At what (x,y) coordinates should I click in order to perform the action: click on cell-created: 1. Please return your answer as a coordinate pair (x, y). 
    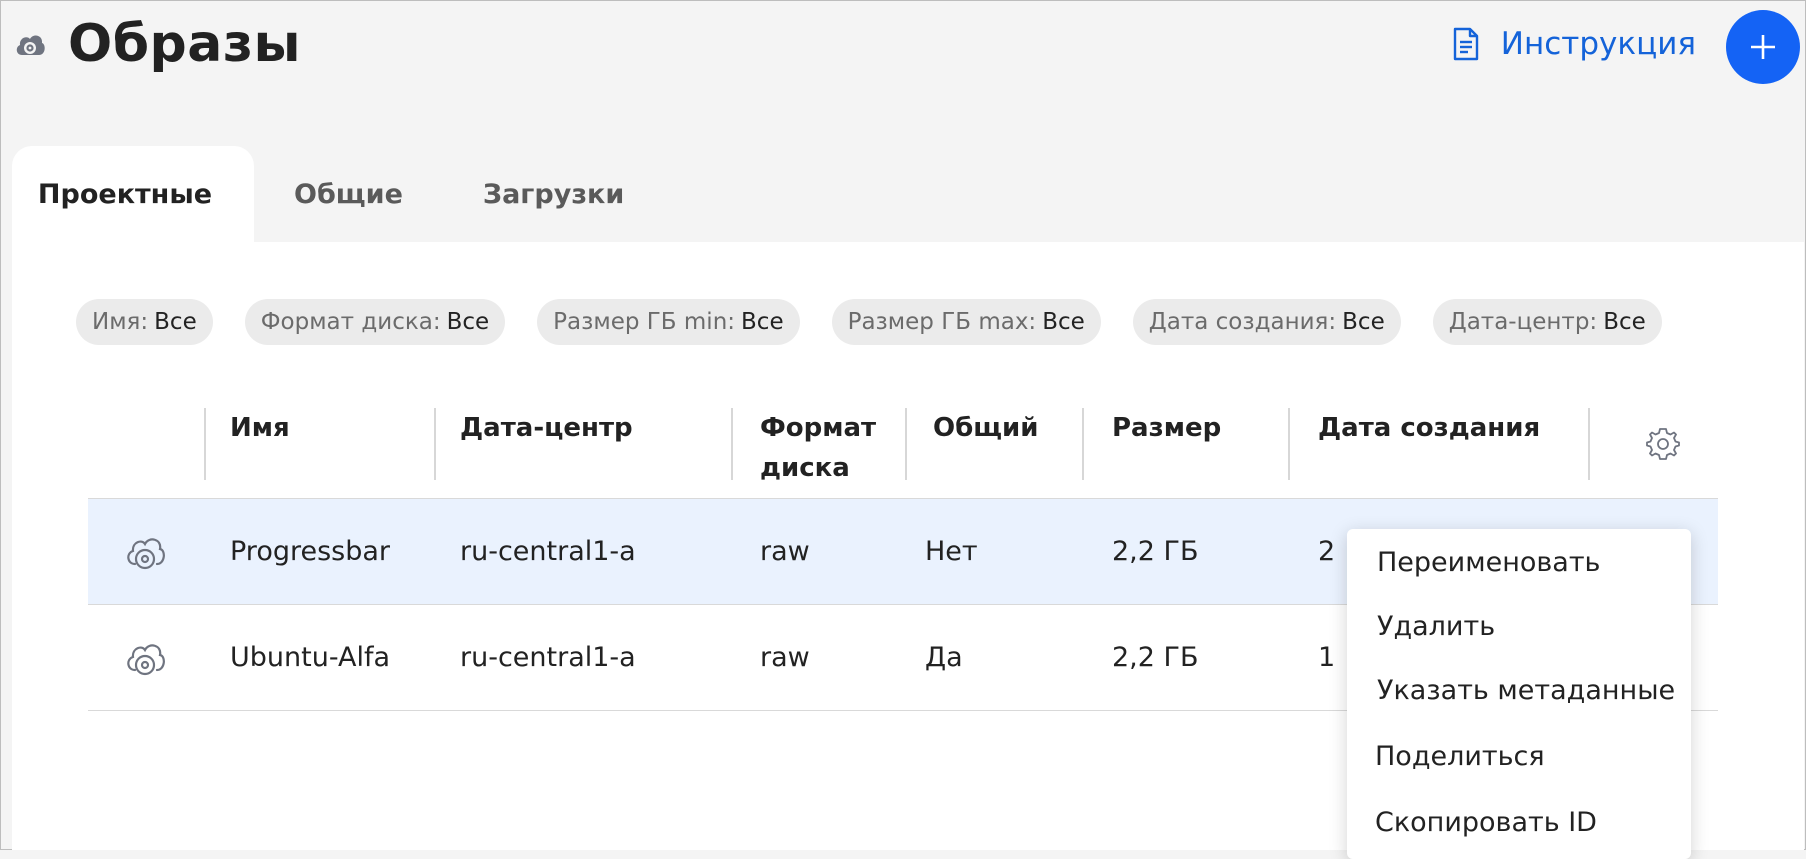
    Looking at the image, I should click on (1327, 657).